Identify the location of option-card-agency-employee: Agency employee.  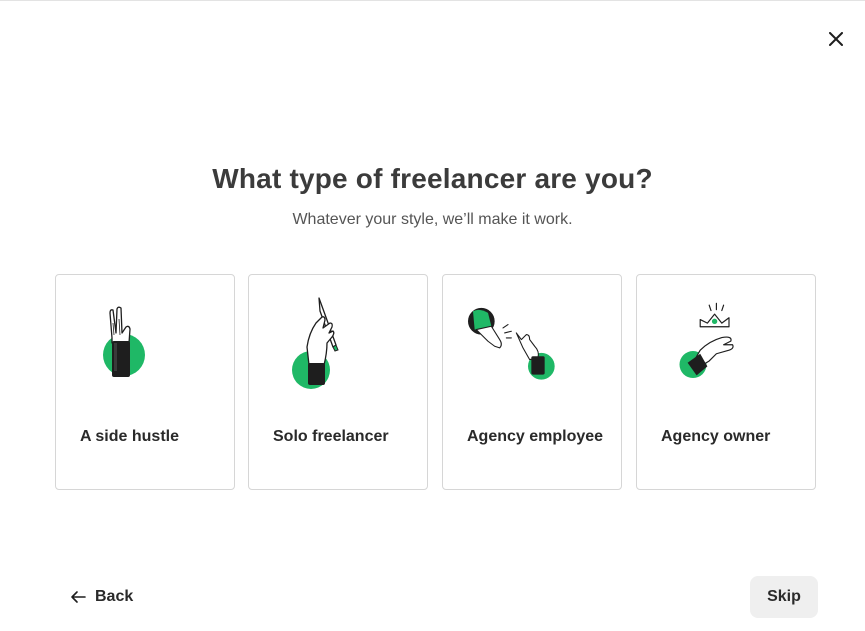
(532, 382).